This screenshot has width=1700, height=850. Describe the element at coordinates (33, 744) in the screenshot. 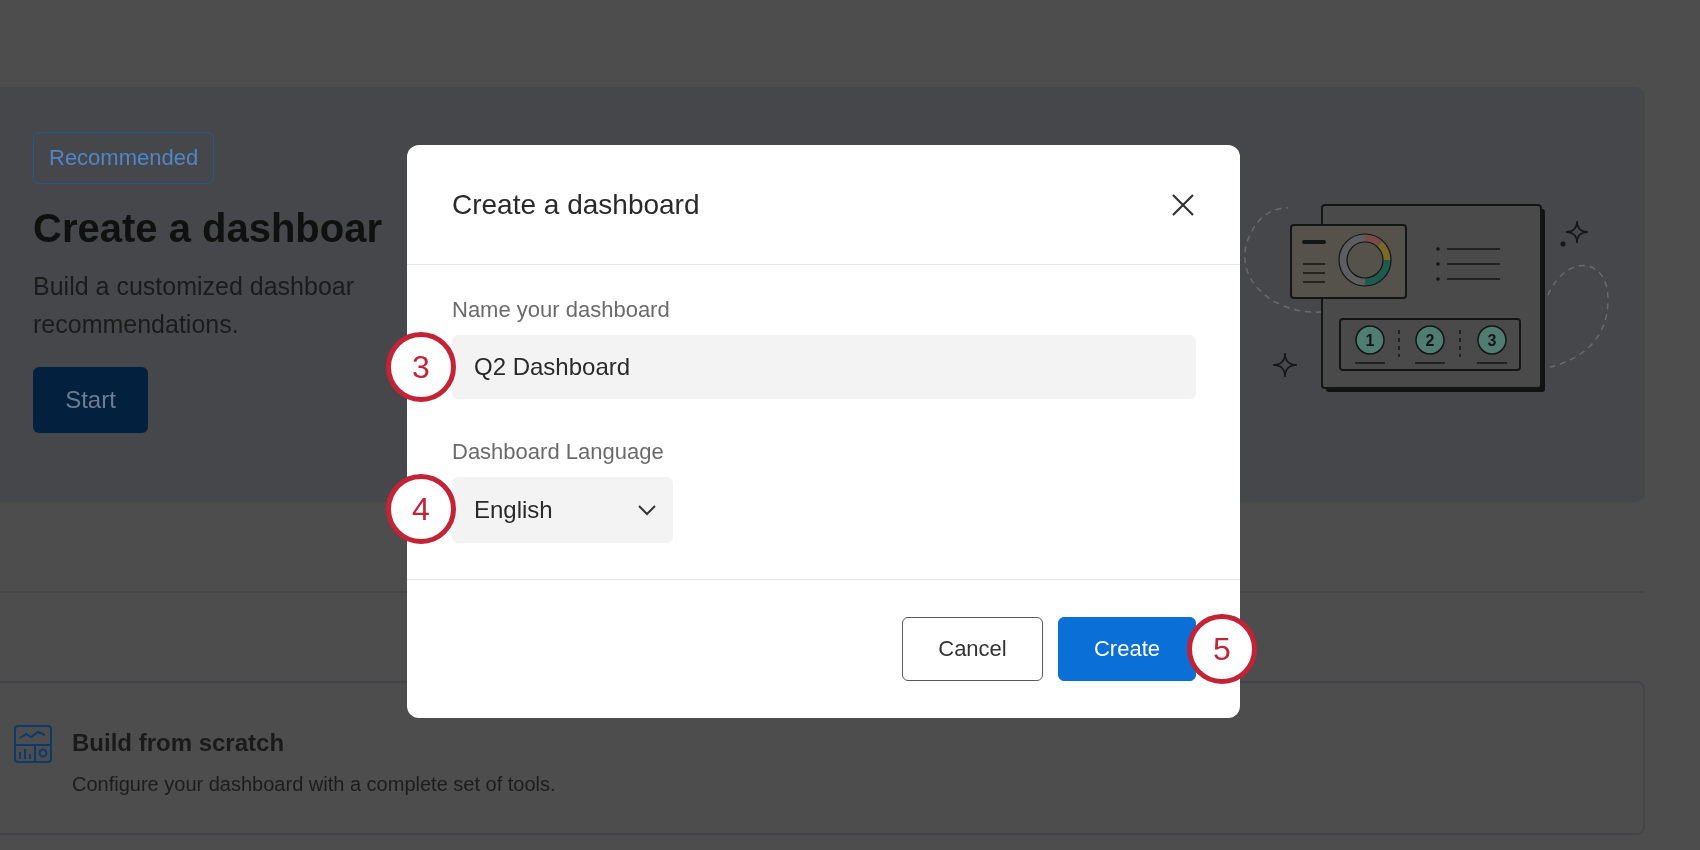

I see `chart-board-icon` at that location.